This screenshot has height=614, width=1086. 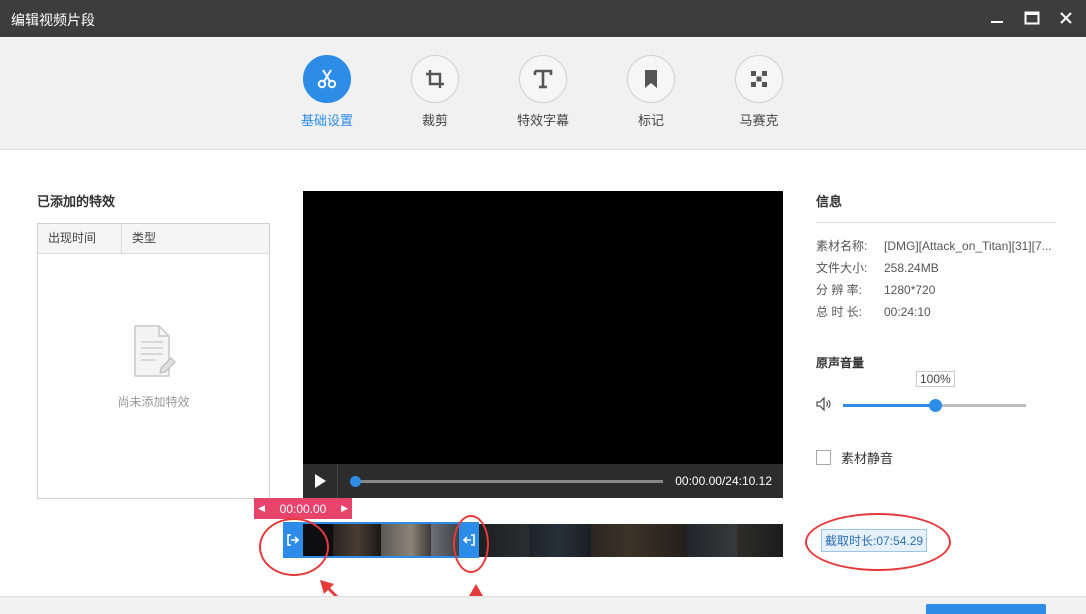 What do you see at coordinates (867, 458) in the screenshot?
I see `mute-label: 素材静音` at bounding box center [867, 458].